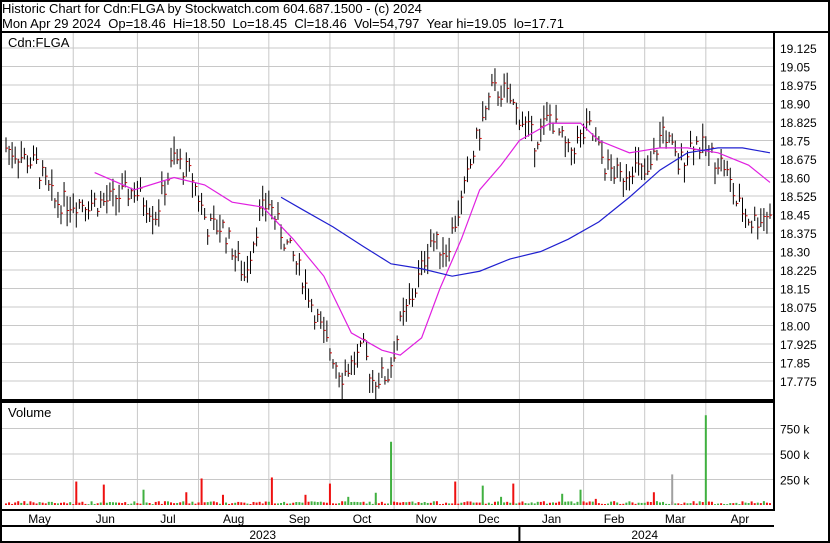 The width and height of the screenshot is (830, 543). What do you see at coordinates (795, 430) in the screenshot?
I see `volume-tick-label: 750 k` at bounding box center [795, 430].